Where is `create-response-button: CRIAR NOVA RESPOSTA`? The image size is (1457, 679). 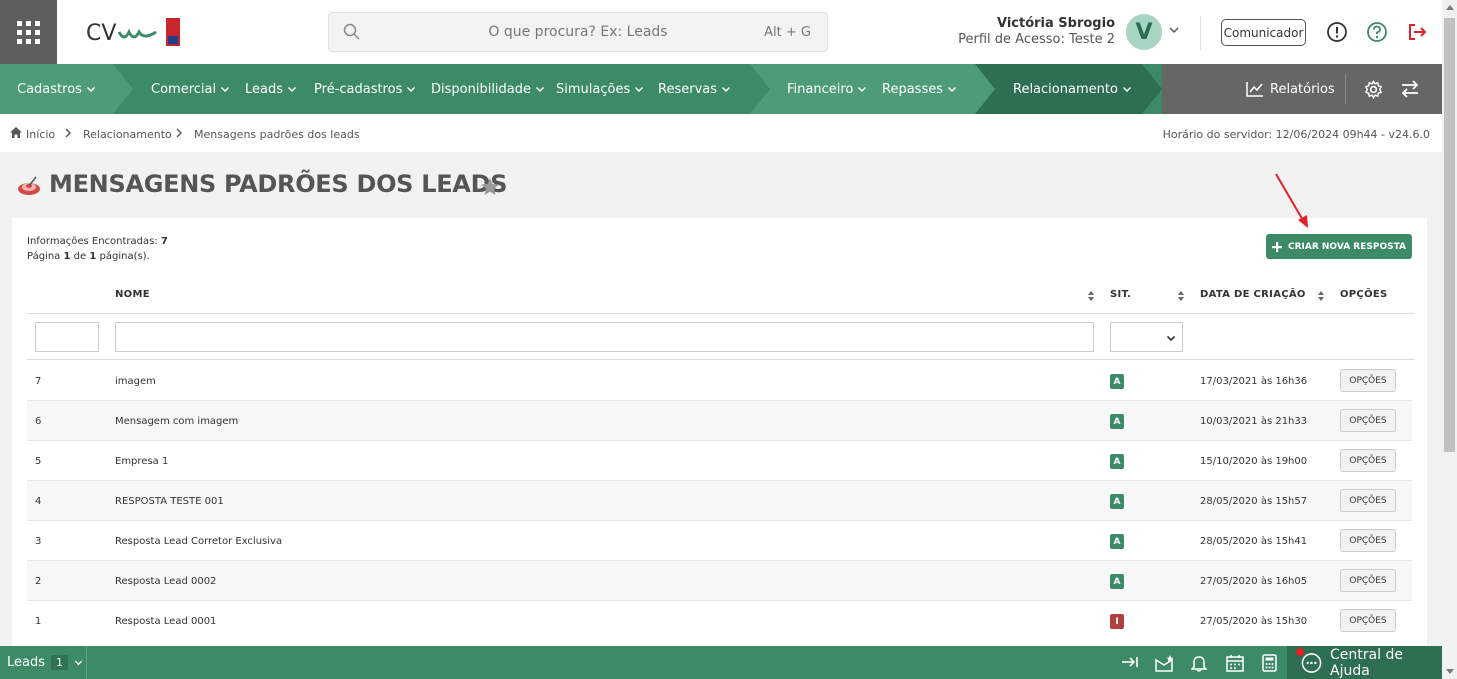
create-response-button: CRIAR NOVA RESPOSTA is located at coordinates (1339, 246).